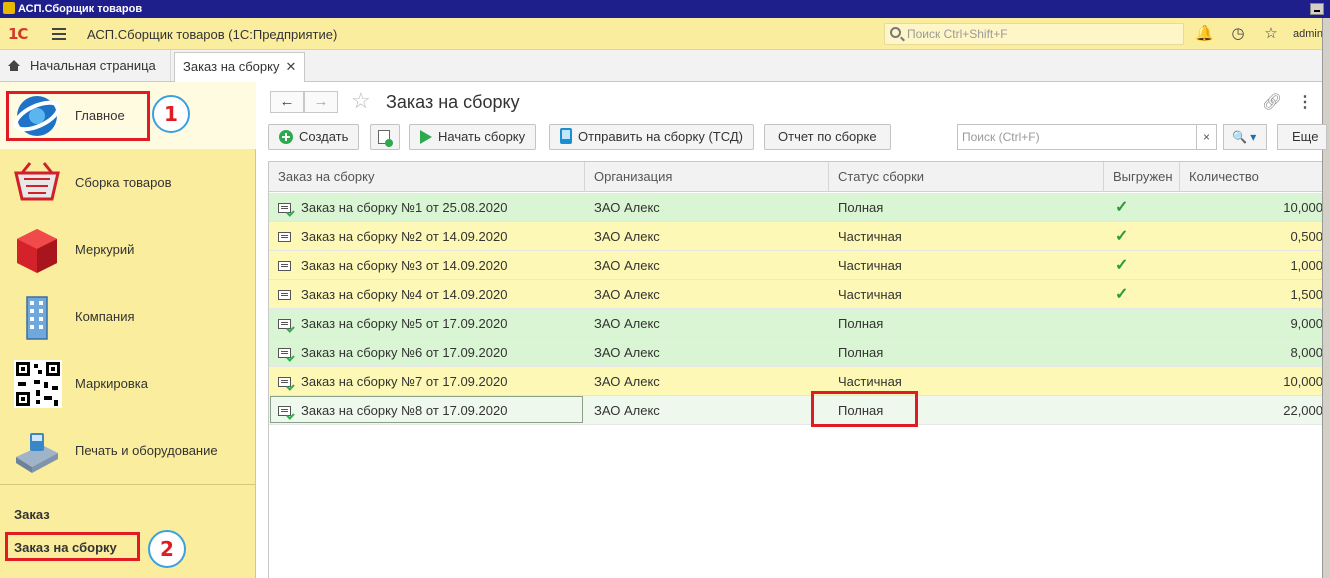  Describe the element at coordinates (427, 381) in the screenshot. I see `order-cell: Заказ на сборку №7 от 17.09.2020` at that location.